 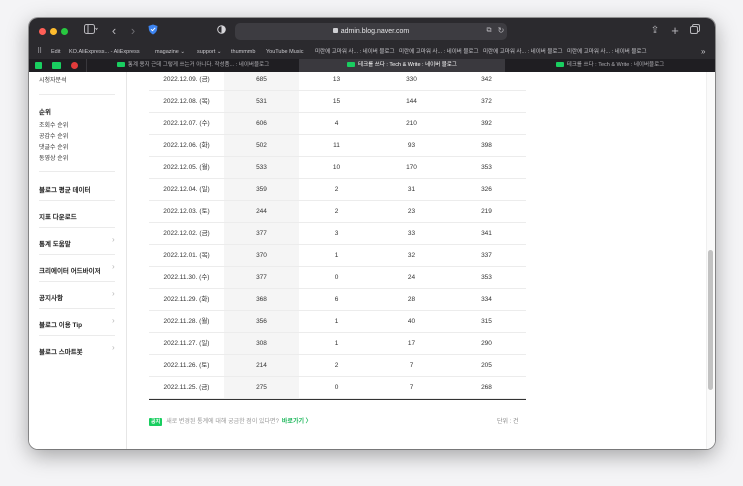 I want to click on metric-cell: 392, so click(x=486, y=123).